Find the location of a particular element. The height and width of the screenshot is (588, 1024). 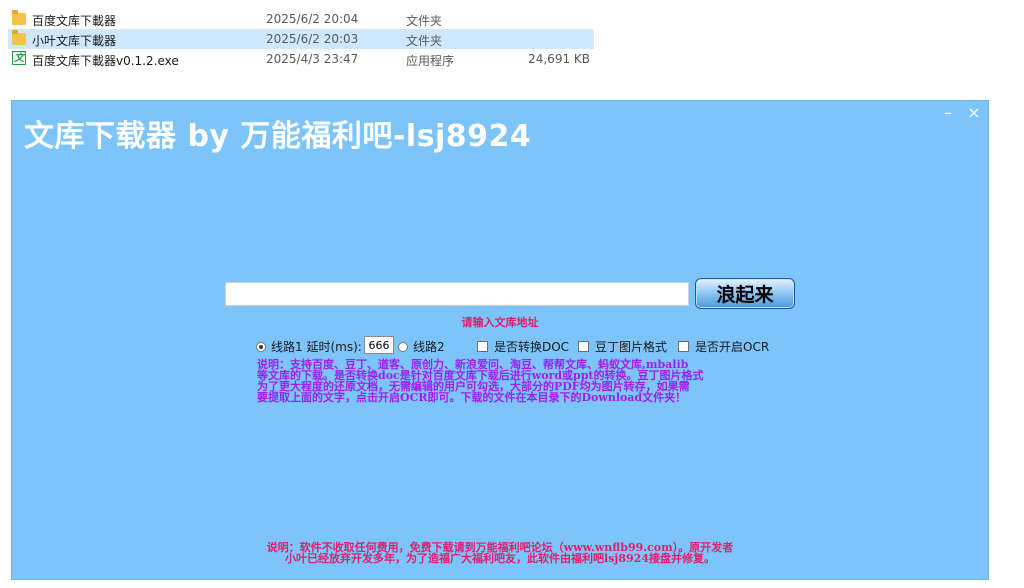

radio-checked-icon is located at coordinates (261, 346).